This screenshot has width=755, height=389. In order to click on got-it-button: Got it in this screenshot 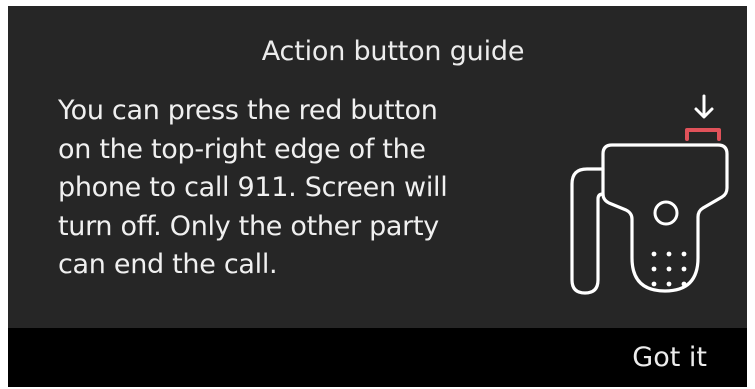, I will do `click(669, 358)`.